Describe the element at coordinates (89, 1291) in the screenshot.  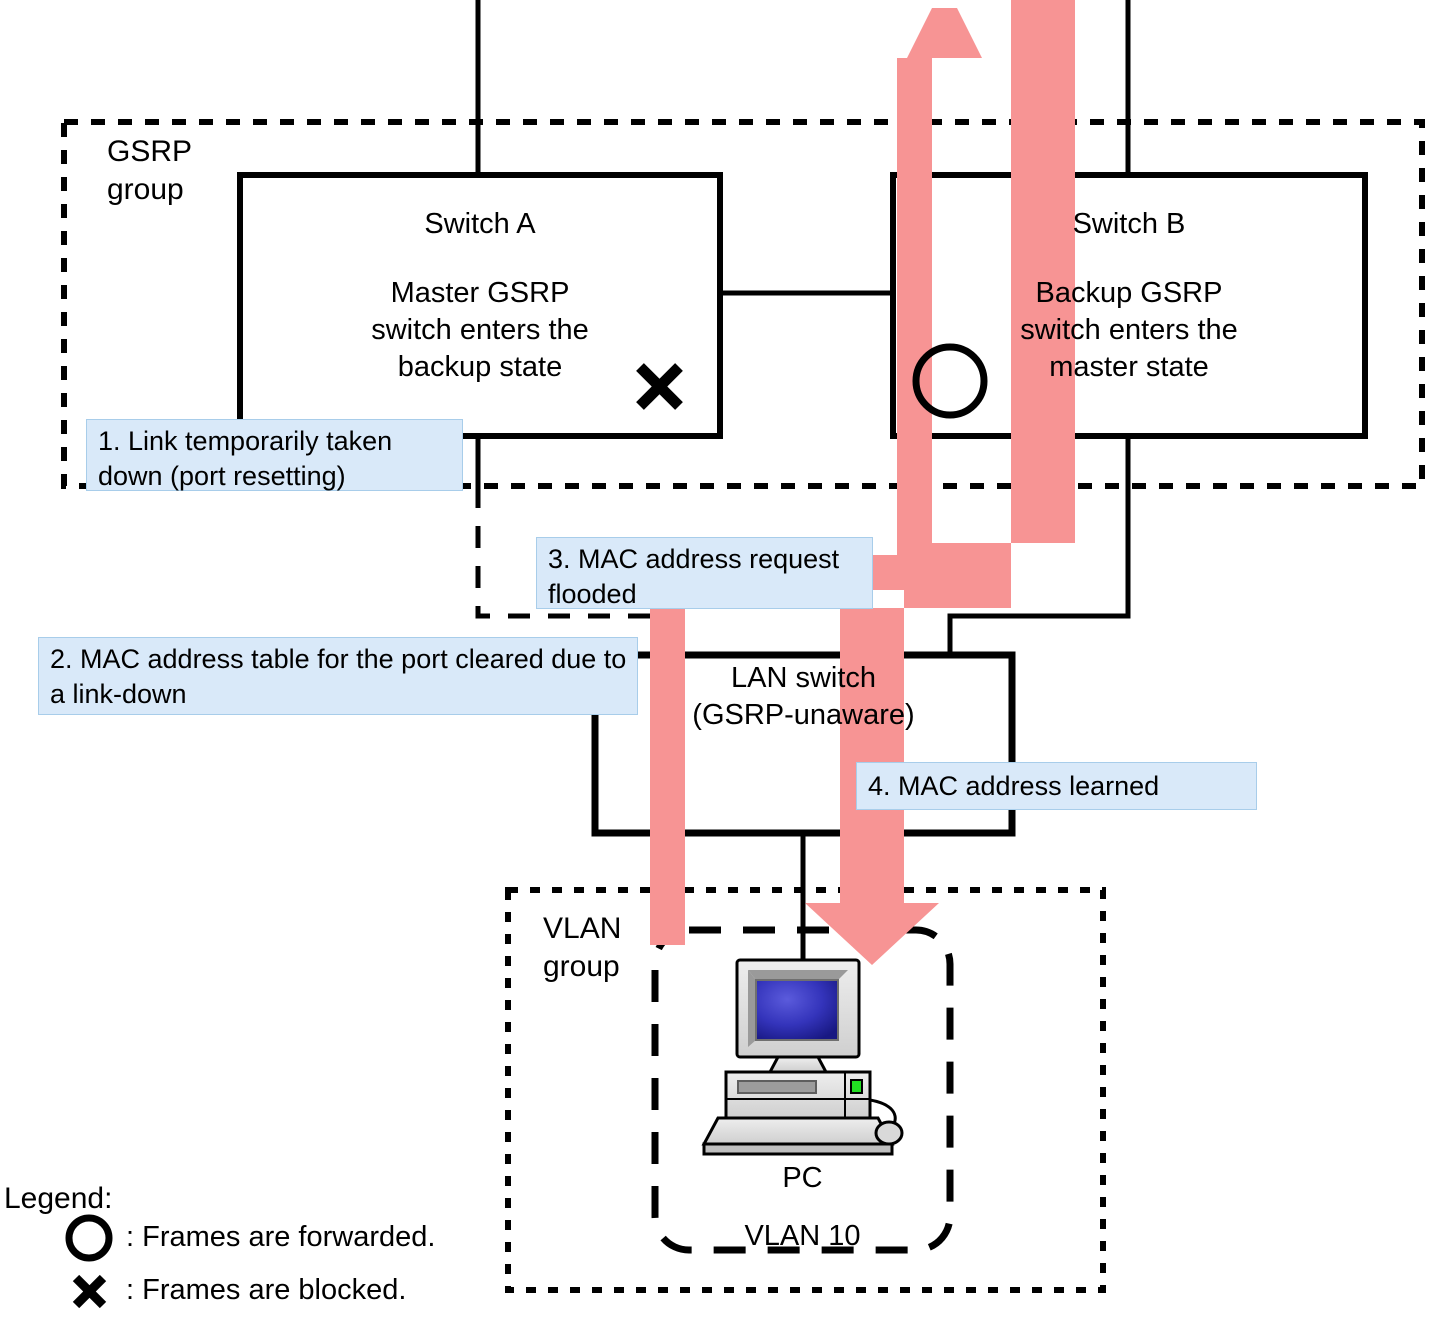
I see `legend-cross-icon` at that location.